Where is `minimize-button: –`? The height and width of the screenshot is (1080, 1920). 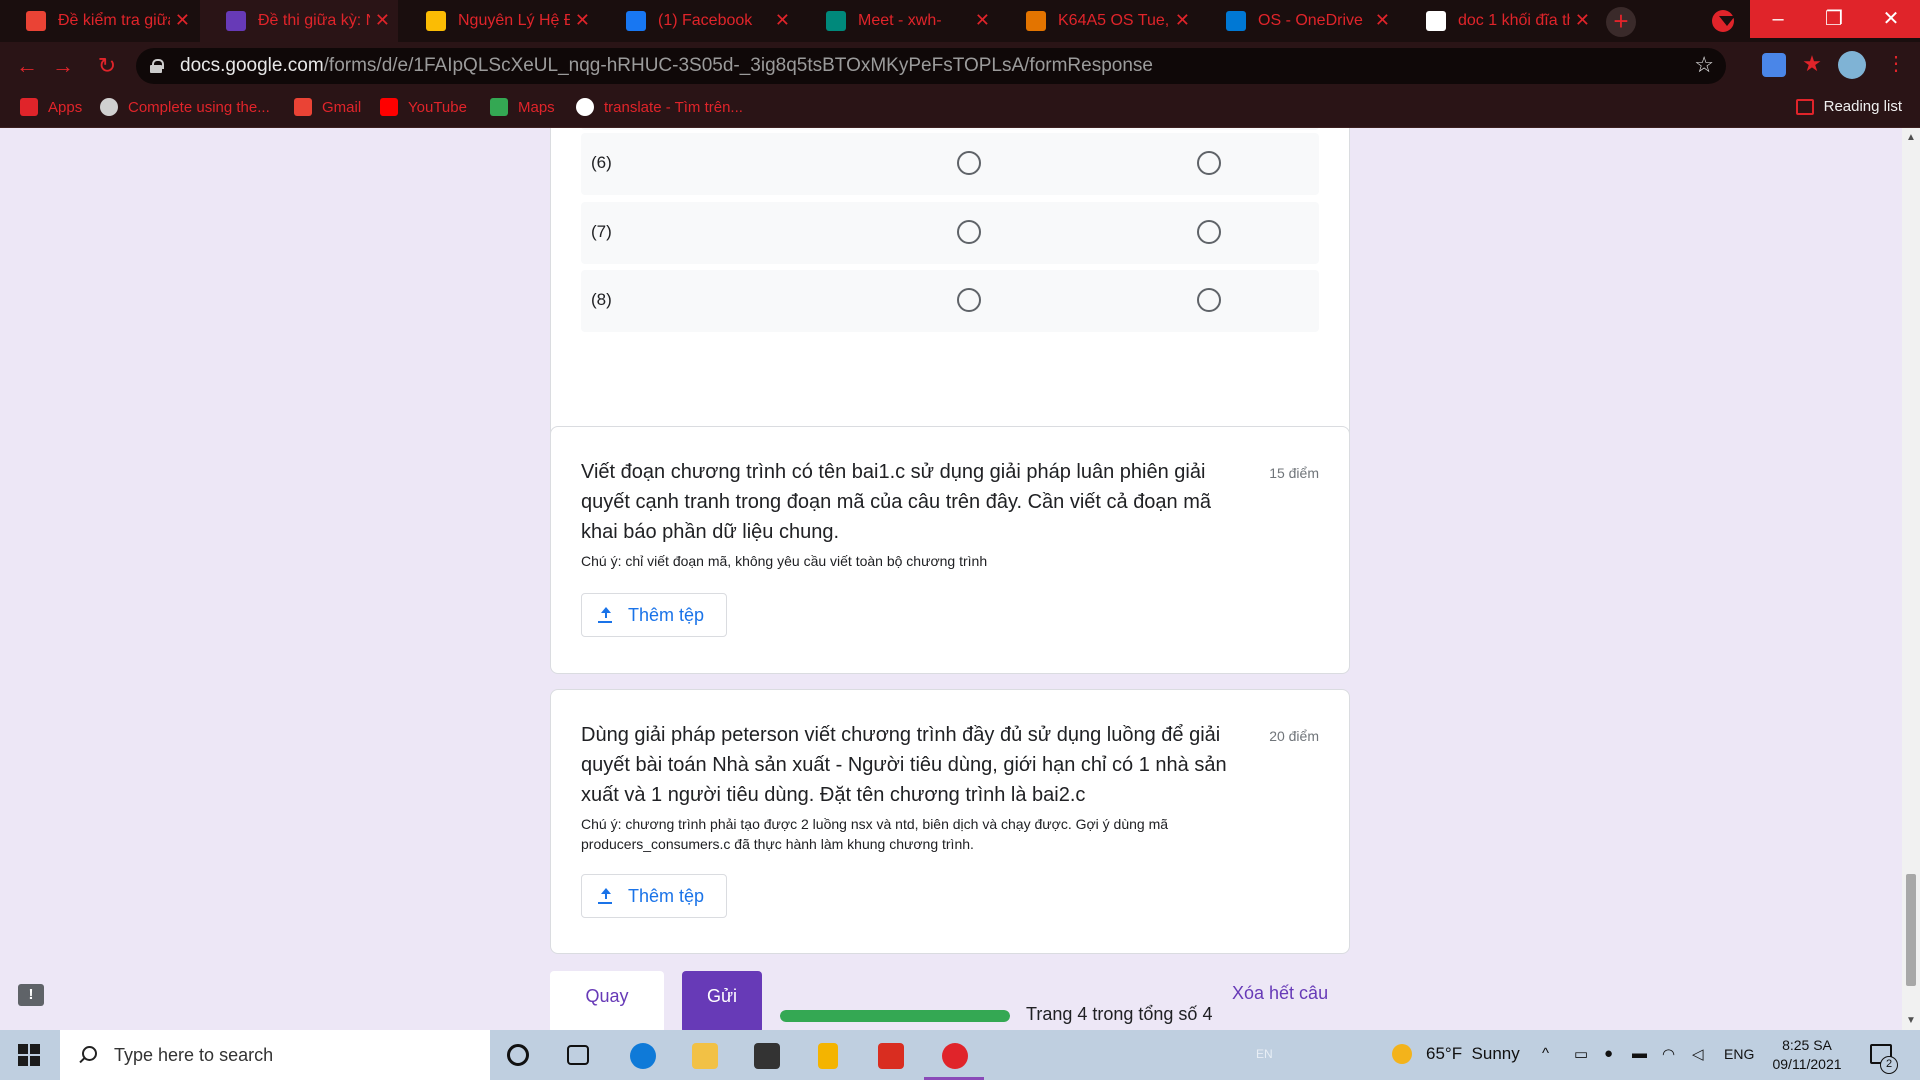 minimize-button: – is located at coordinates (1778, 19).